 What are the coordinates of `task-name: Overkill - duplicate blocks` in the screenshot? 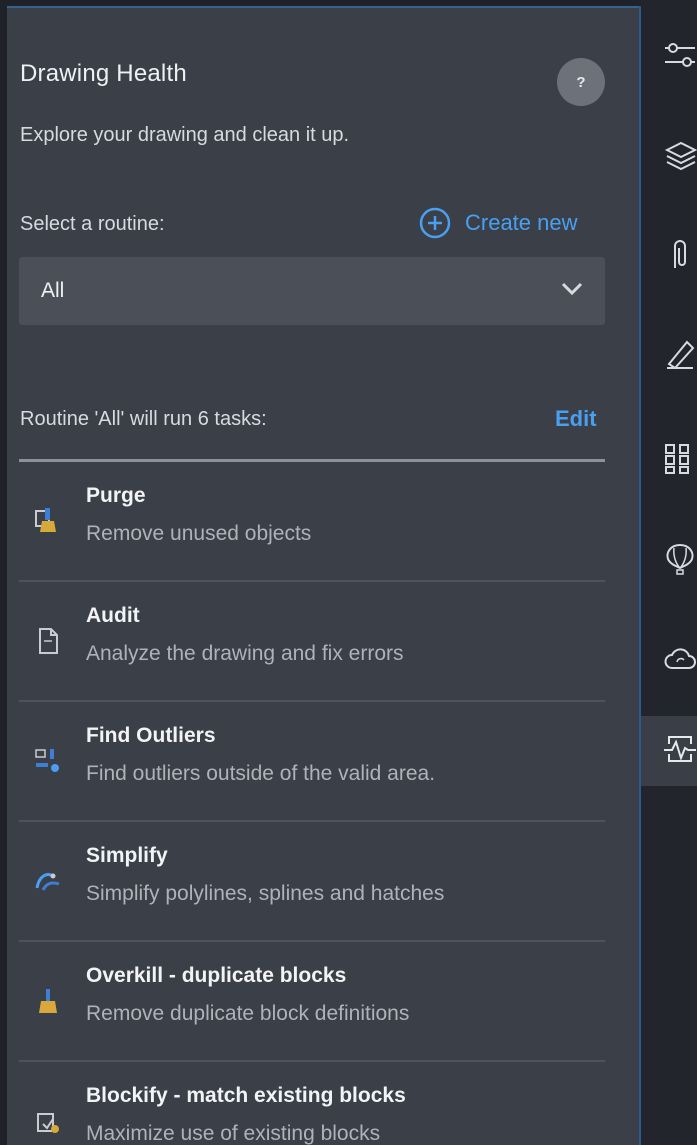 It's located at (216, 975).